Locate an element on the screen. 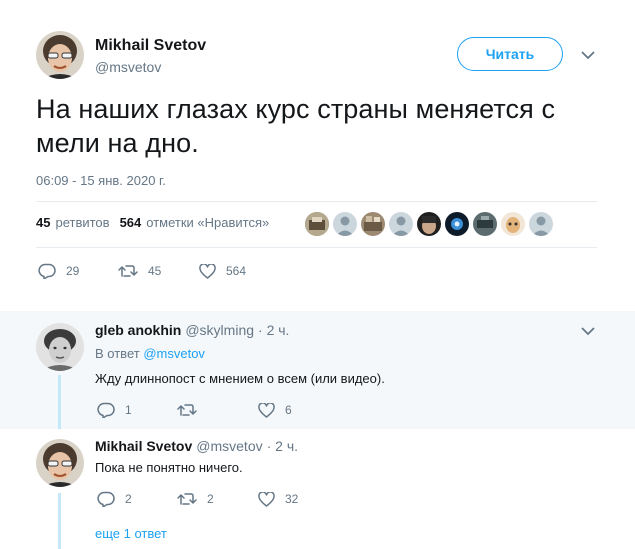  reply-count: 2 is located at coordinates (128, 499).